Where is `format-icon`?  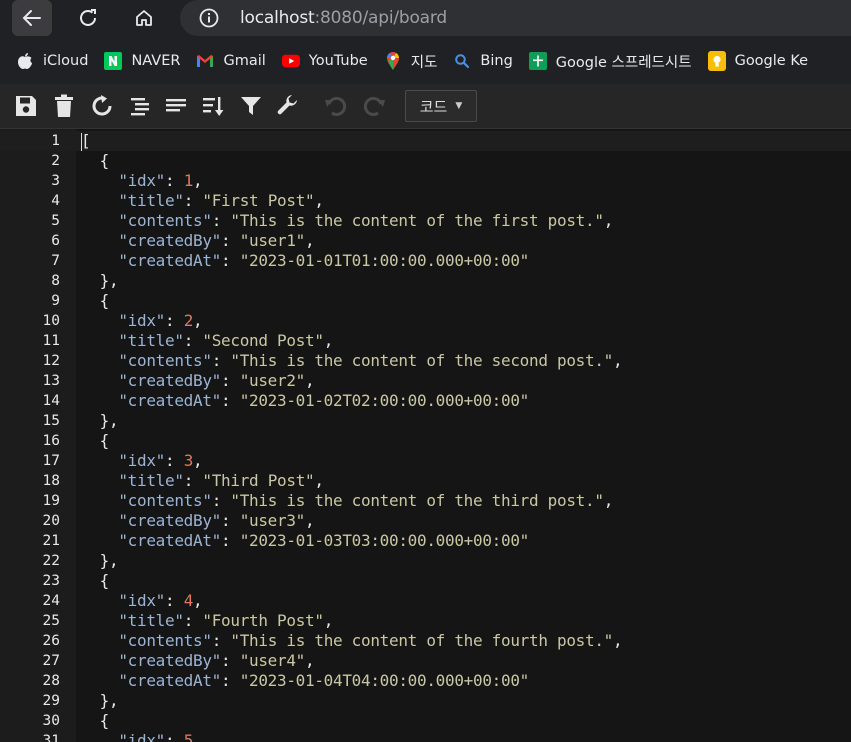 format-icon is located at coordinates (140, 107).